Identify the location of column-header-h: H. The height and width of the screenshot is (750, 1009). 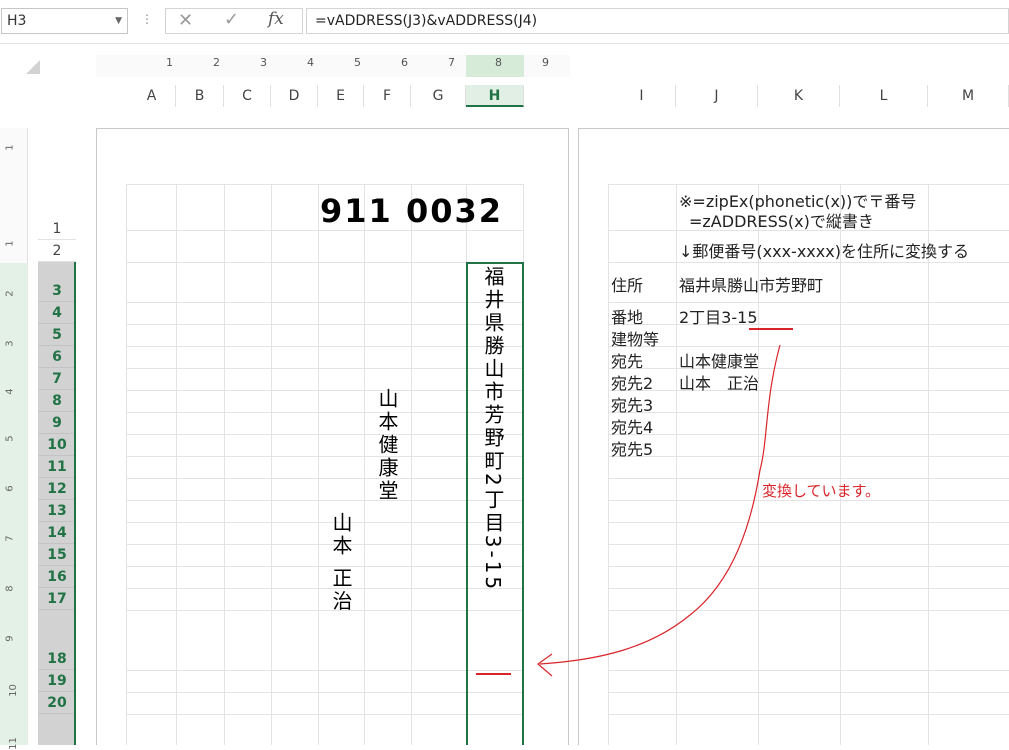
(495, 96).